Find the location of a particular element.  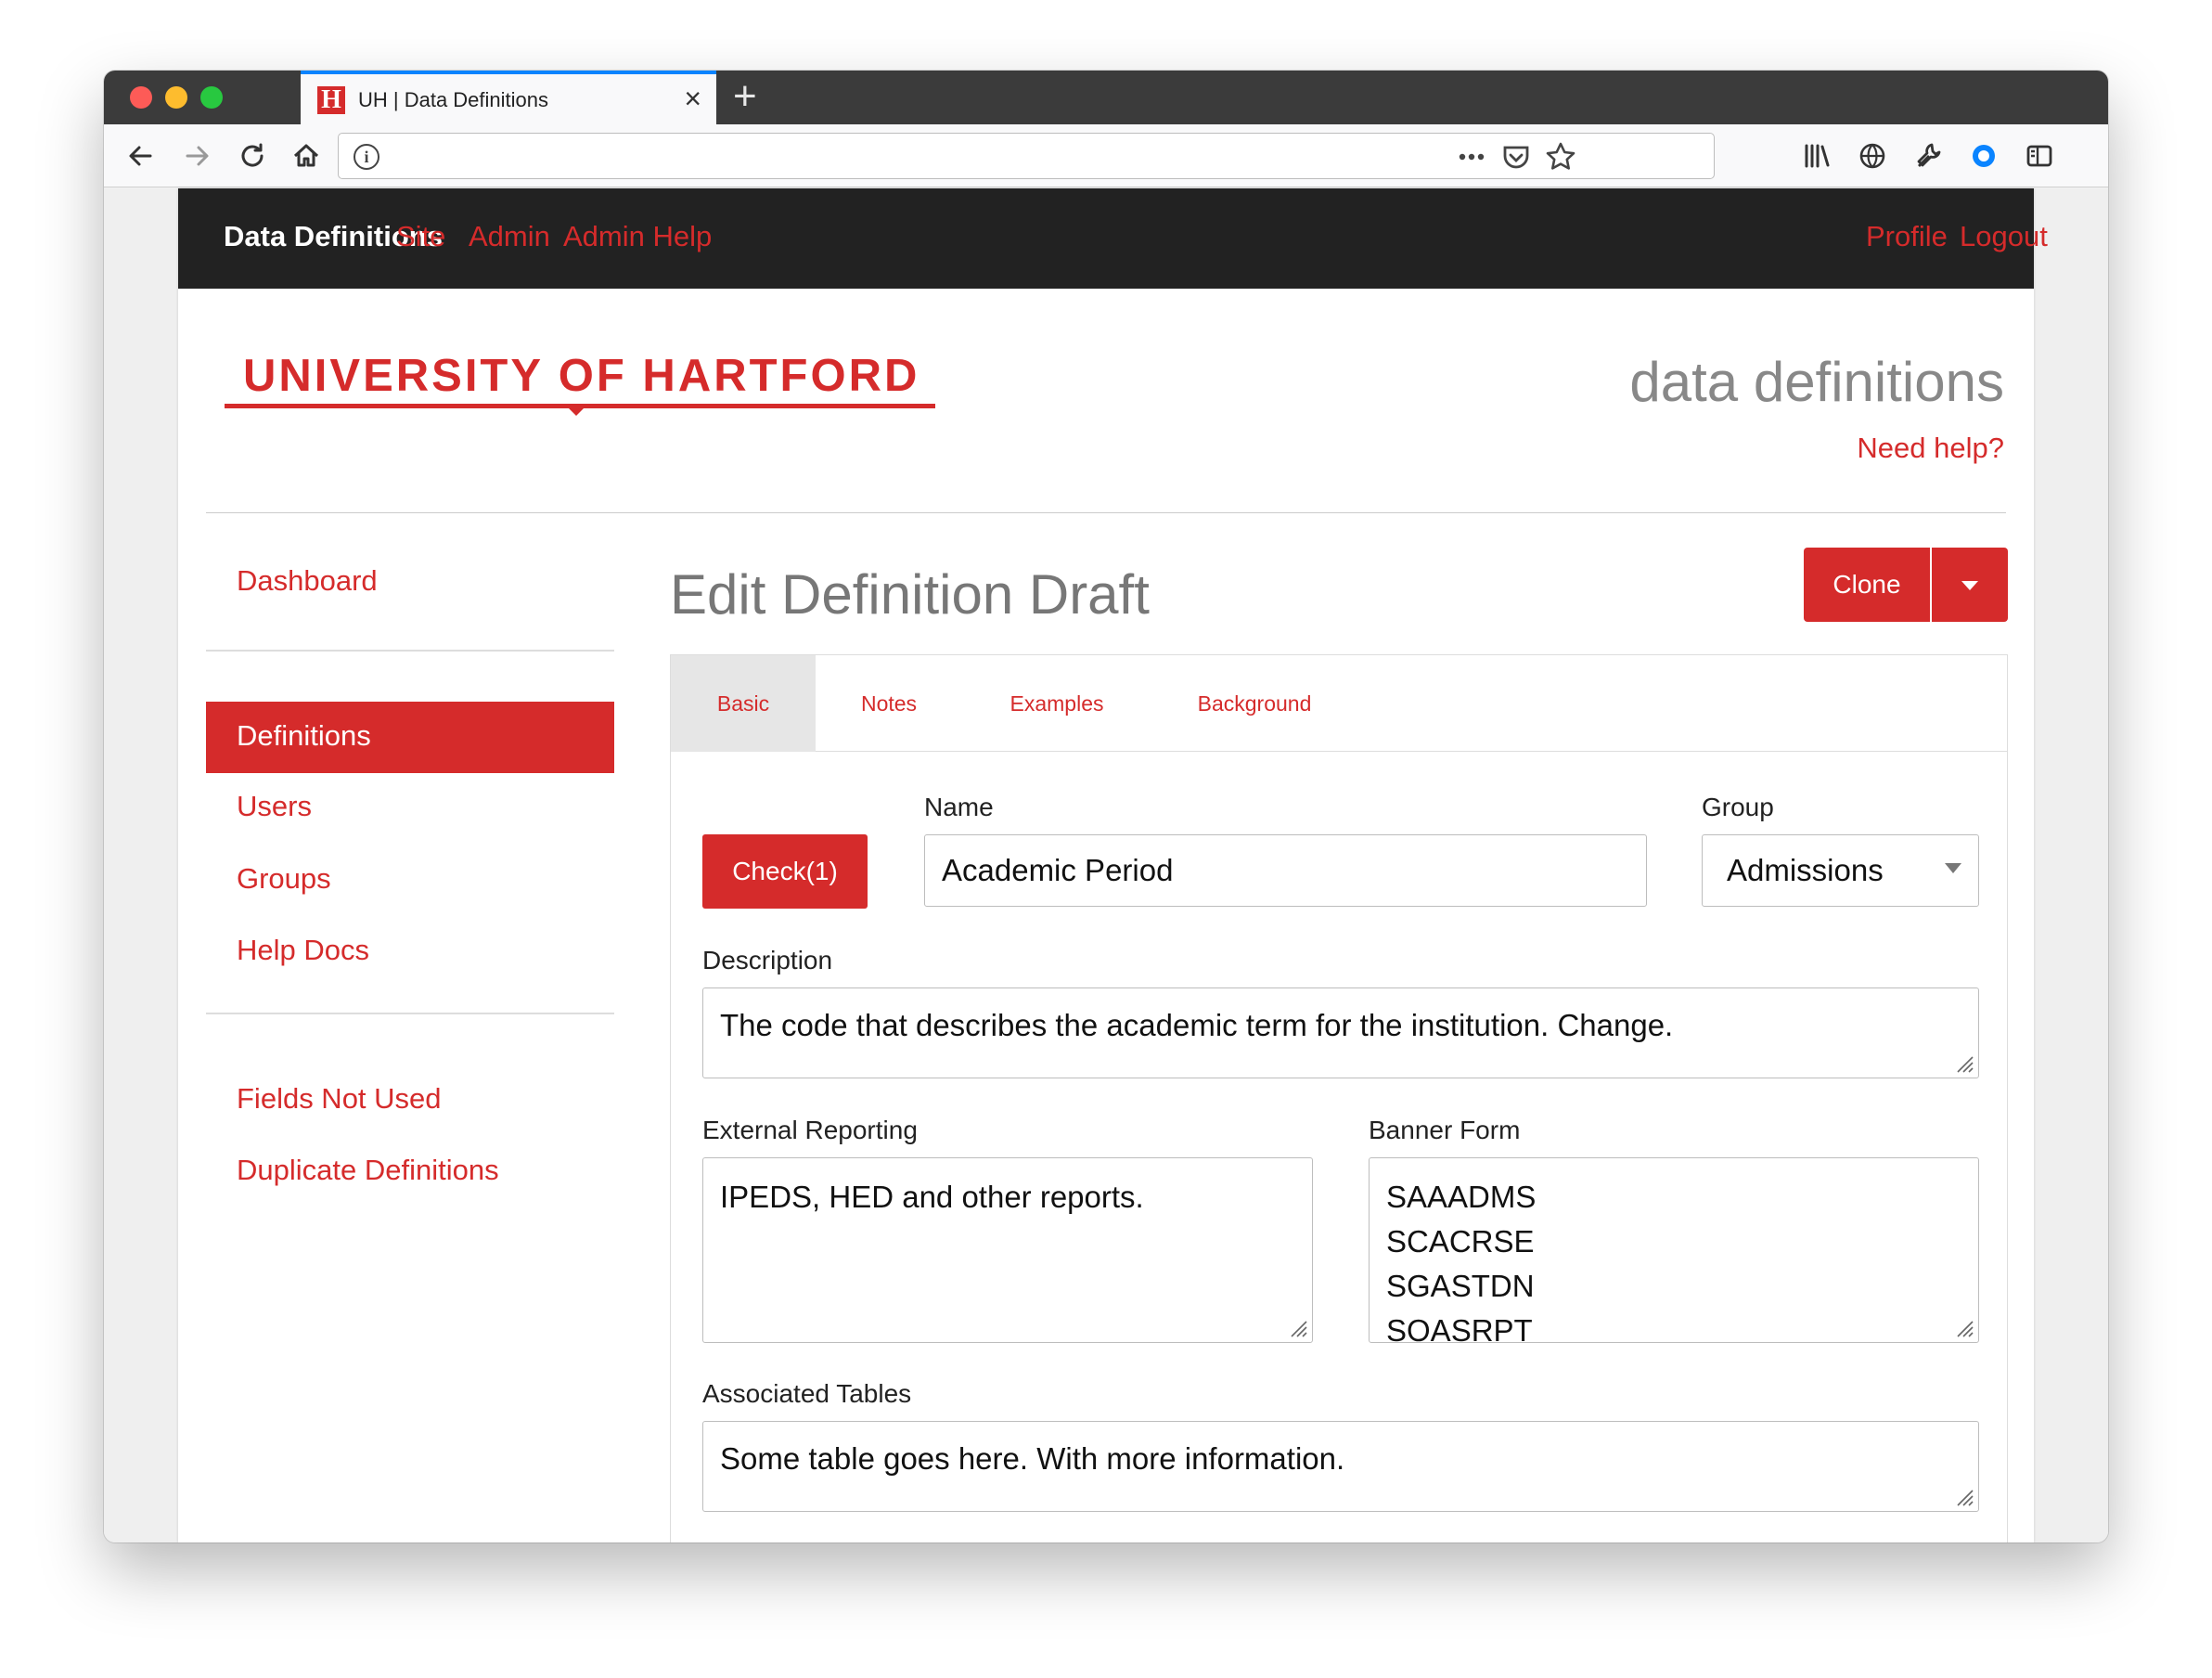

sidebar-item-groups: Groups is located at coordinates (284, 879).